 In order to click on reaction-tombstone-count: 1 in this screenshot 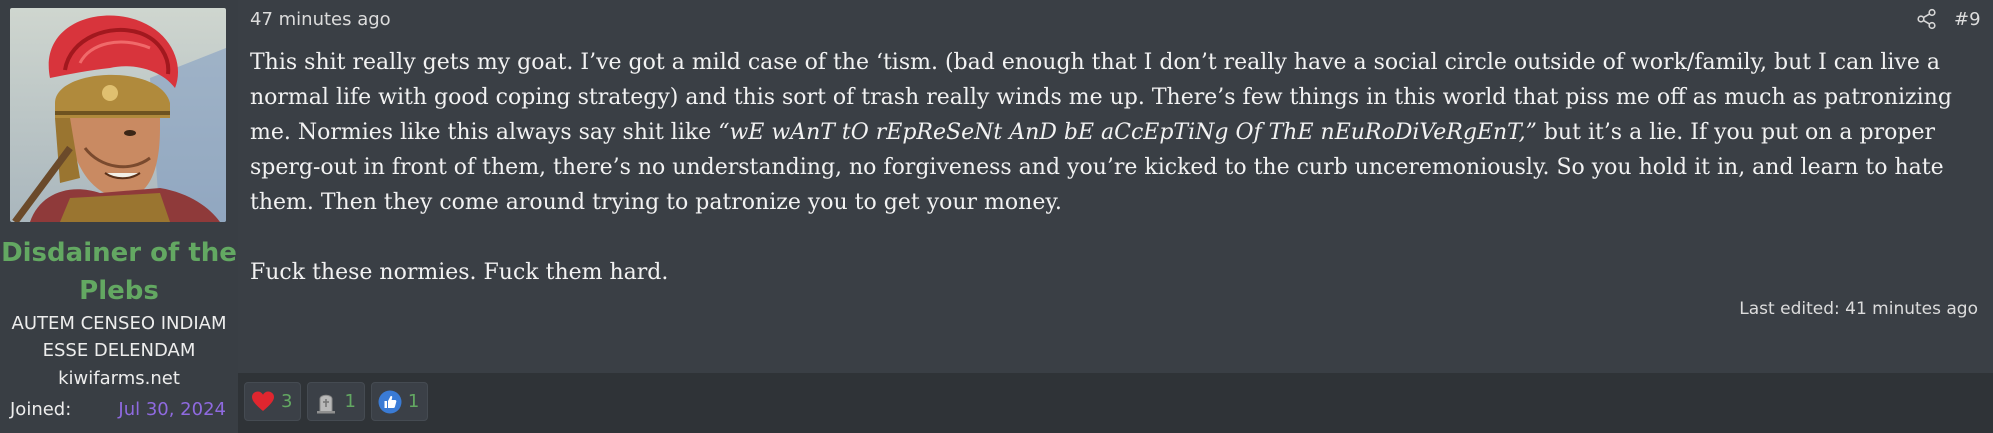, I will do `click(350, 401)`.